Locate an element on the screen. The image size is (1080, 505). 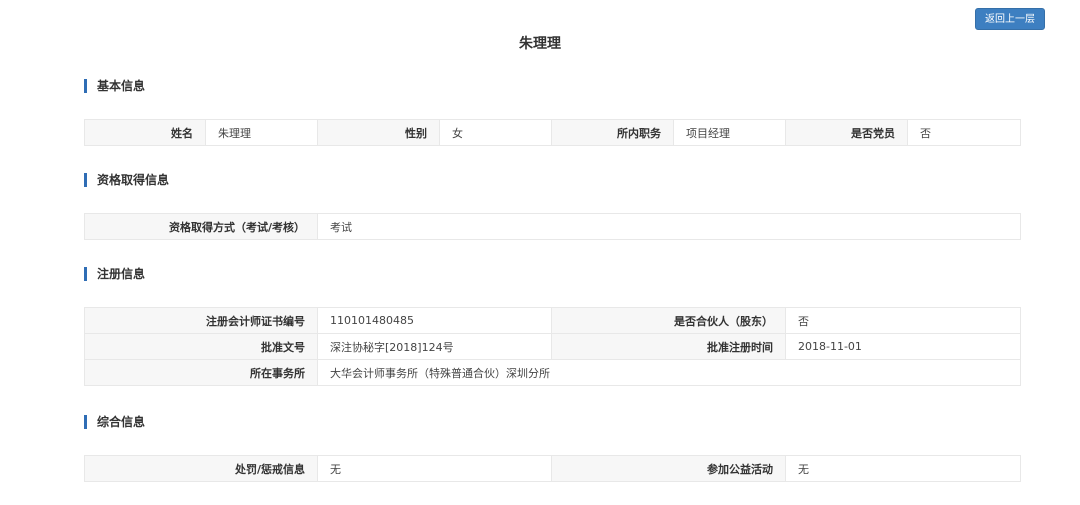
table-row: 批准文号 深注协秘字[2018]124号 批准注册时间 2018-11-01 is located at coordinates (552, 346).